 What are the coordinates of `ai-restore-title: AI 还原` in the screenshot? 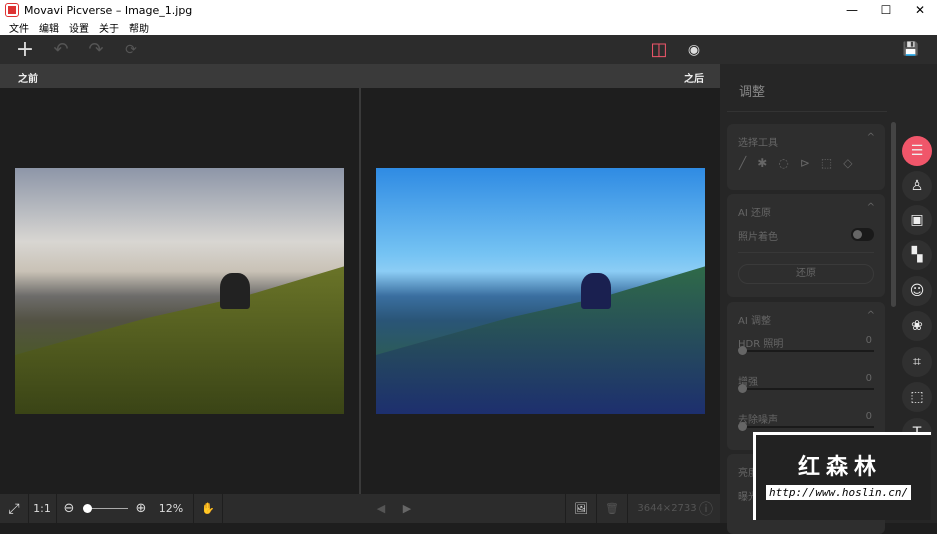 It's located at (754, 213).